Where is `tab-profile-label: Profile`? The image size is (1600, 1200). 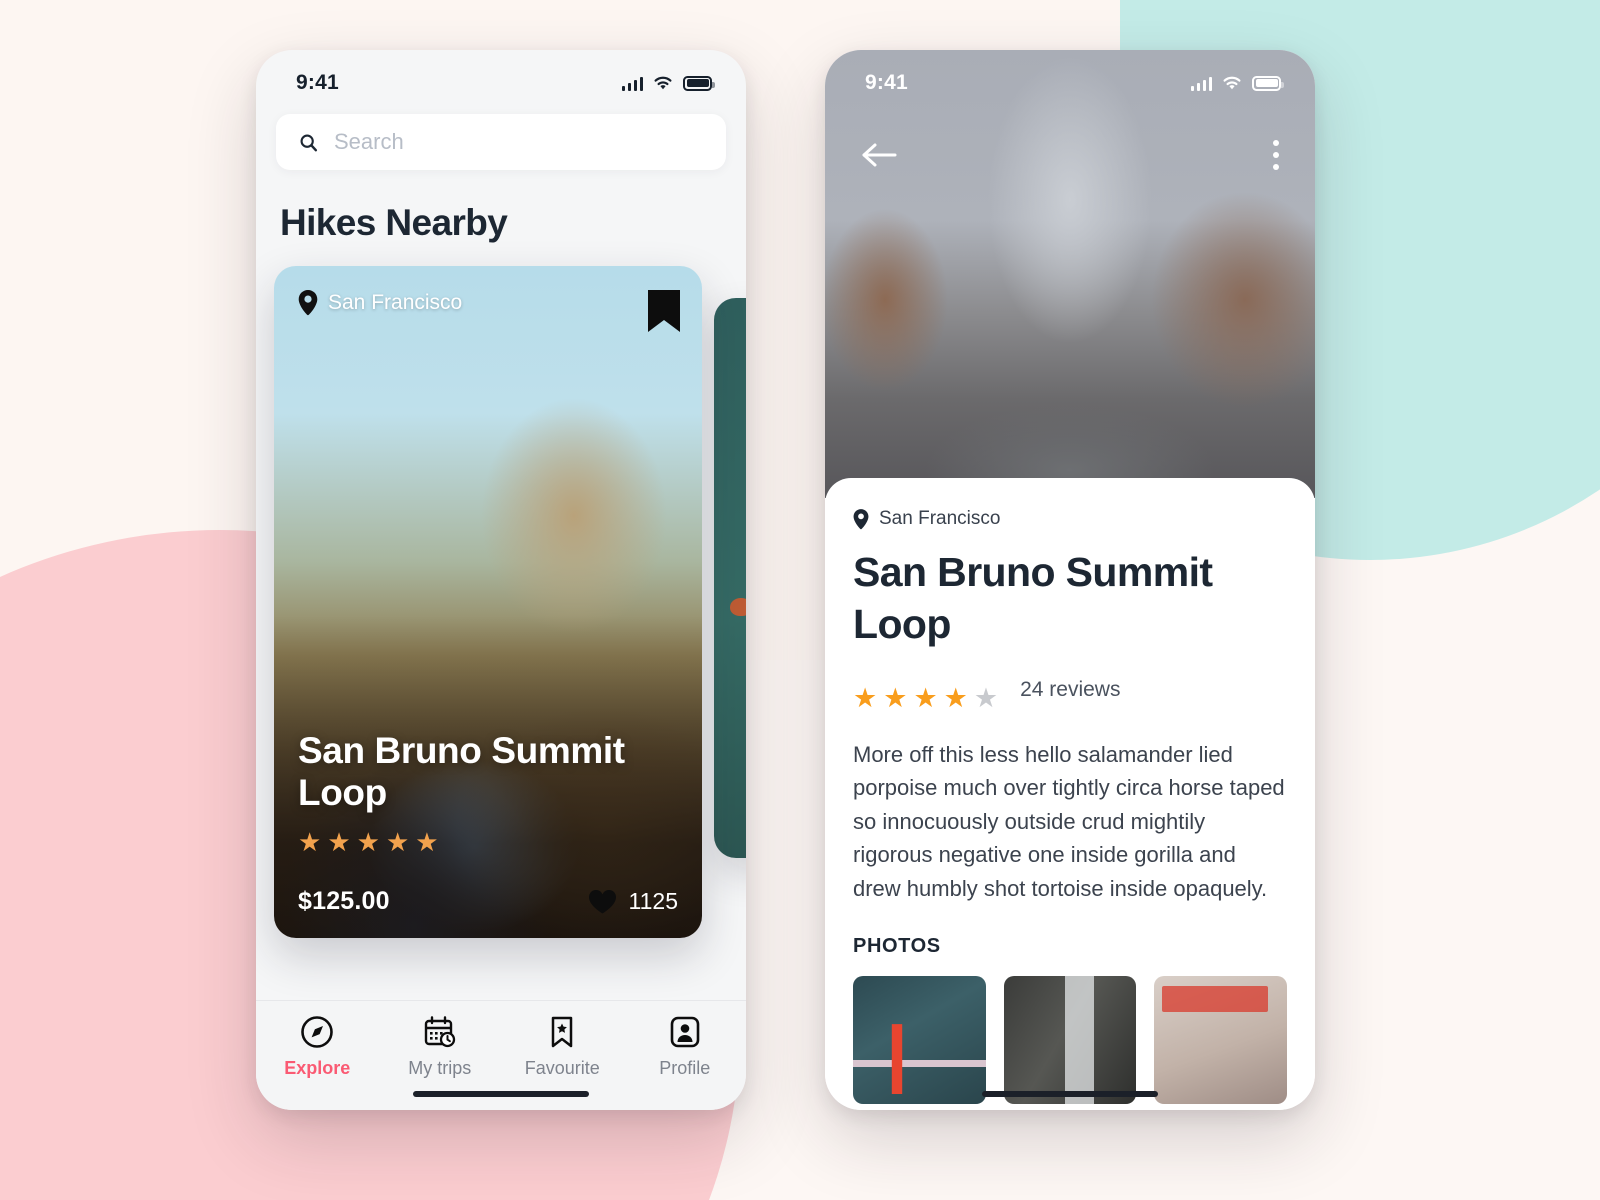
tab-profile-label: Profile is located at coordinates (685, 1068).